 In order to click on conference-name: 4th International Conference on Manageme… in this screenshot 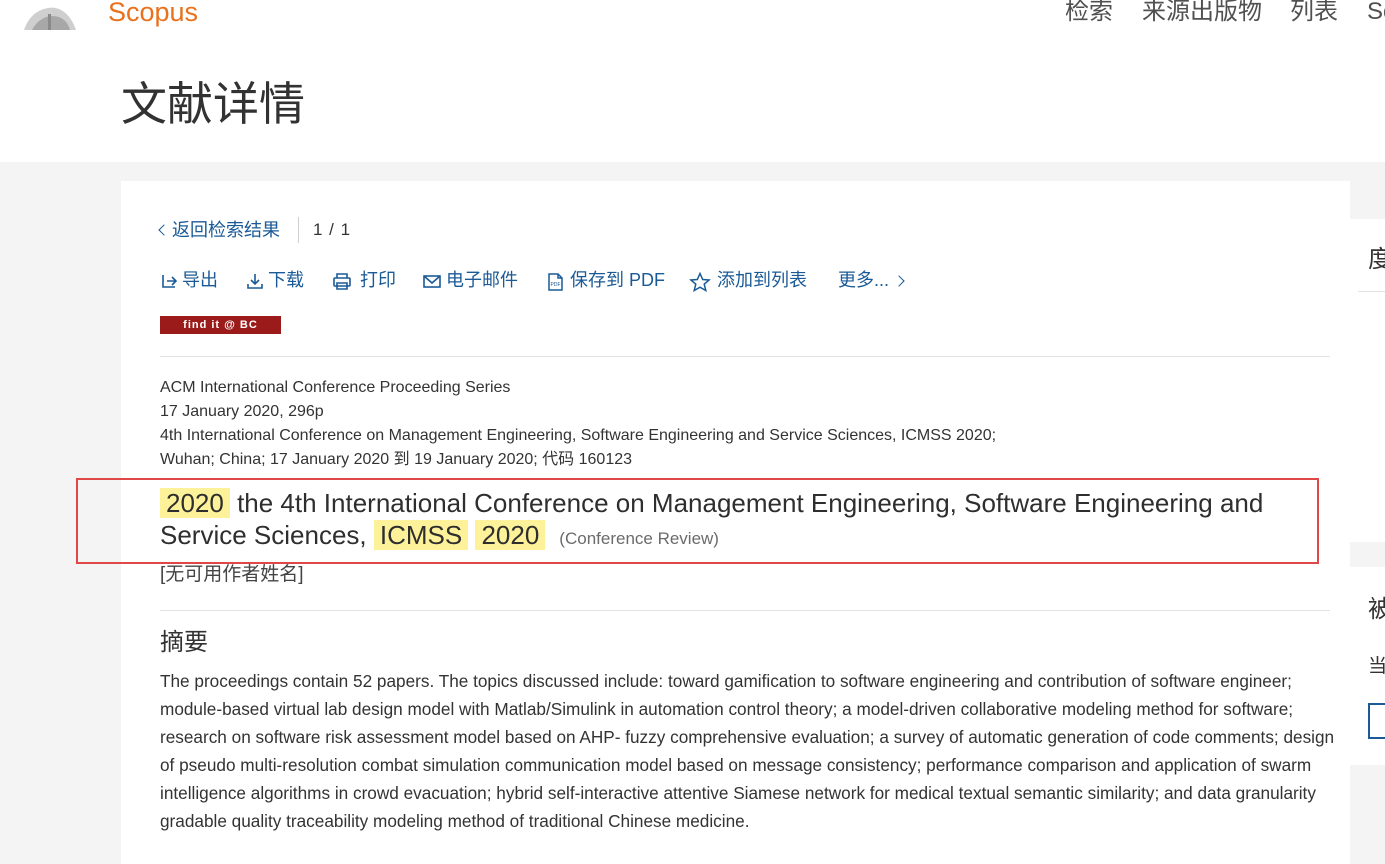, I will do `click(578, 435)`.